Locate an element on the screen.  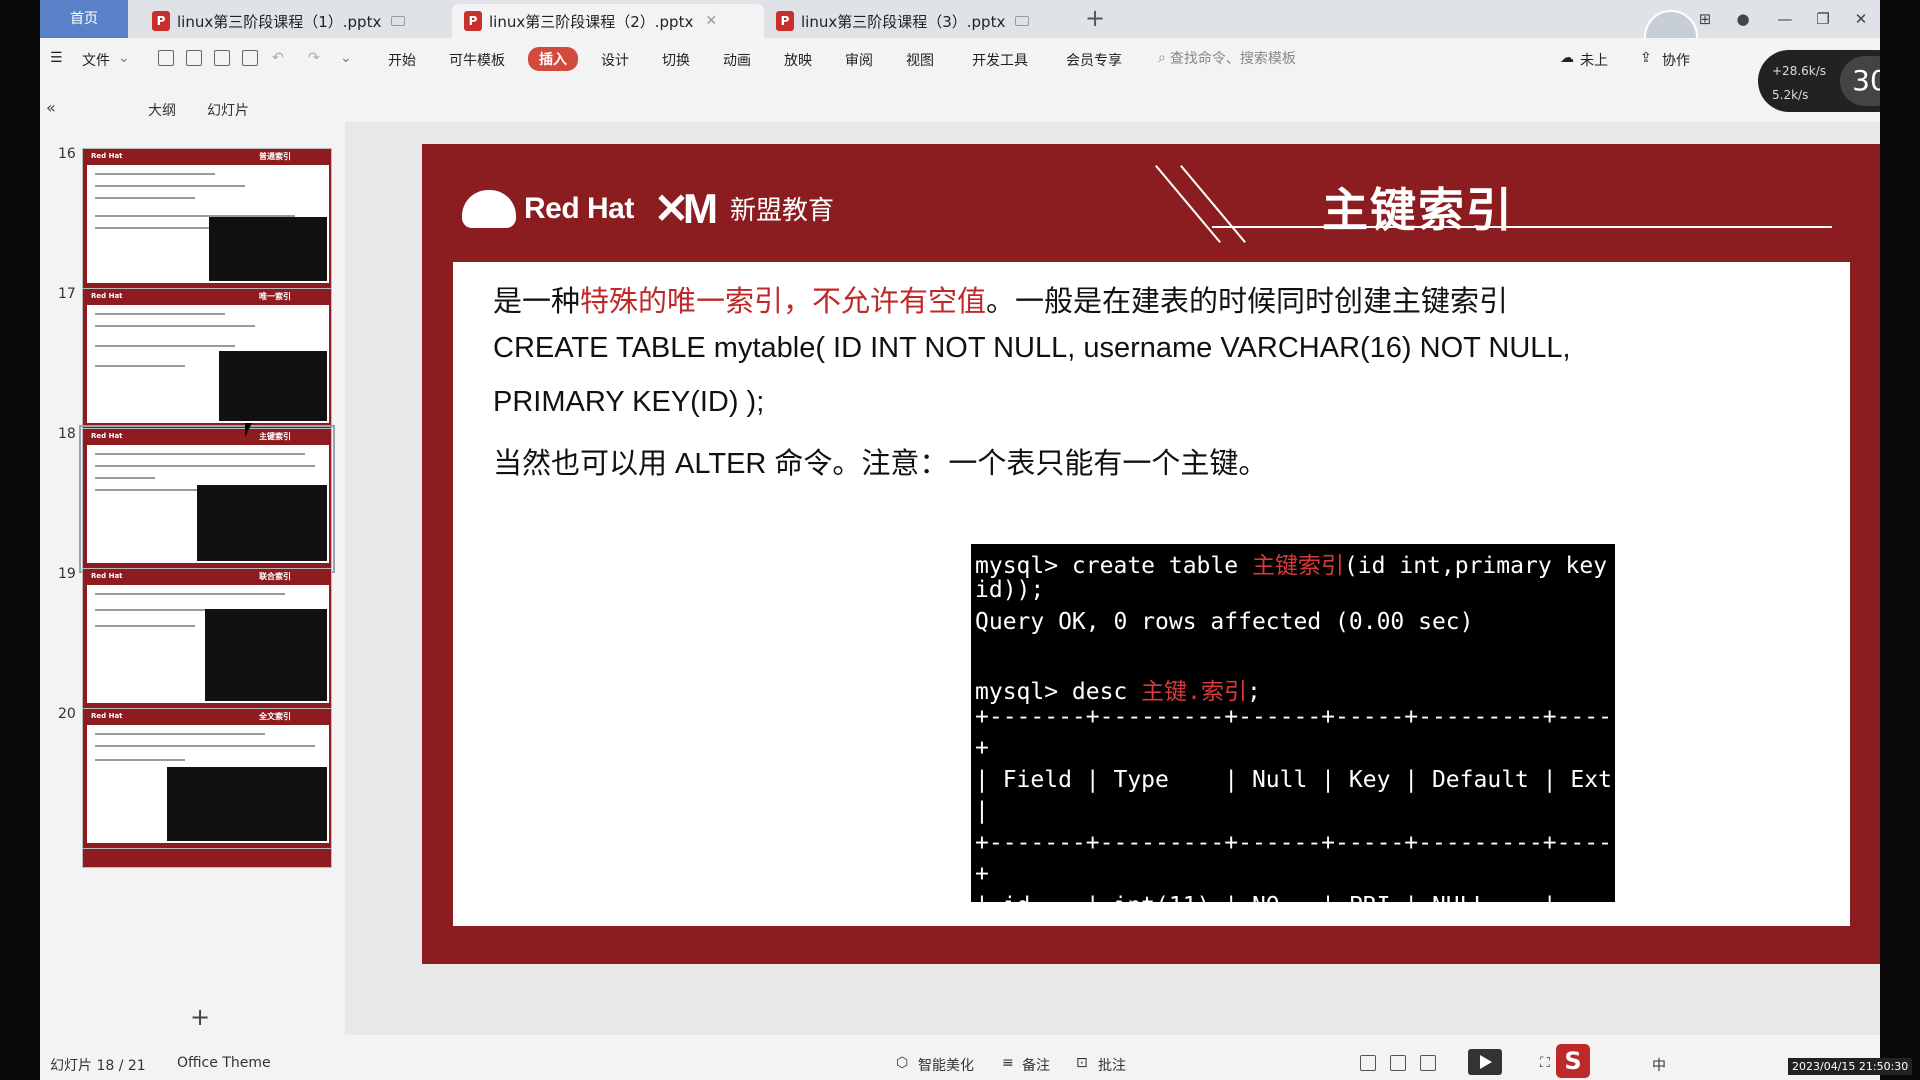
close-window-icon: ✕ is located at coordinates (1861, 19).